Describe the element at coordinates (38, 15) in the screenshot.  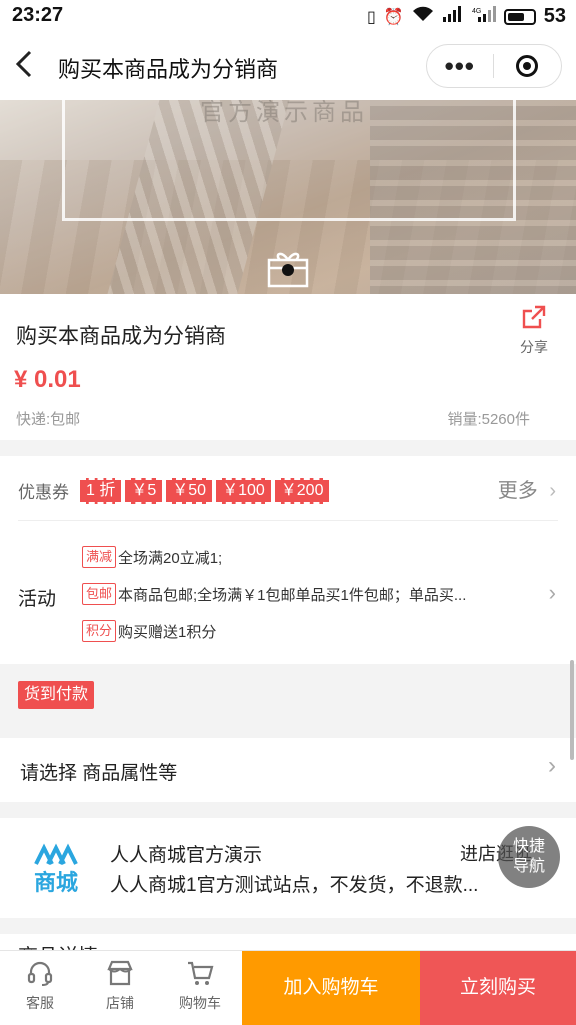
I see `status-time: 23:27` at that location.